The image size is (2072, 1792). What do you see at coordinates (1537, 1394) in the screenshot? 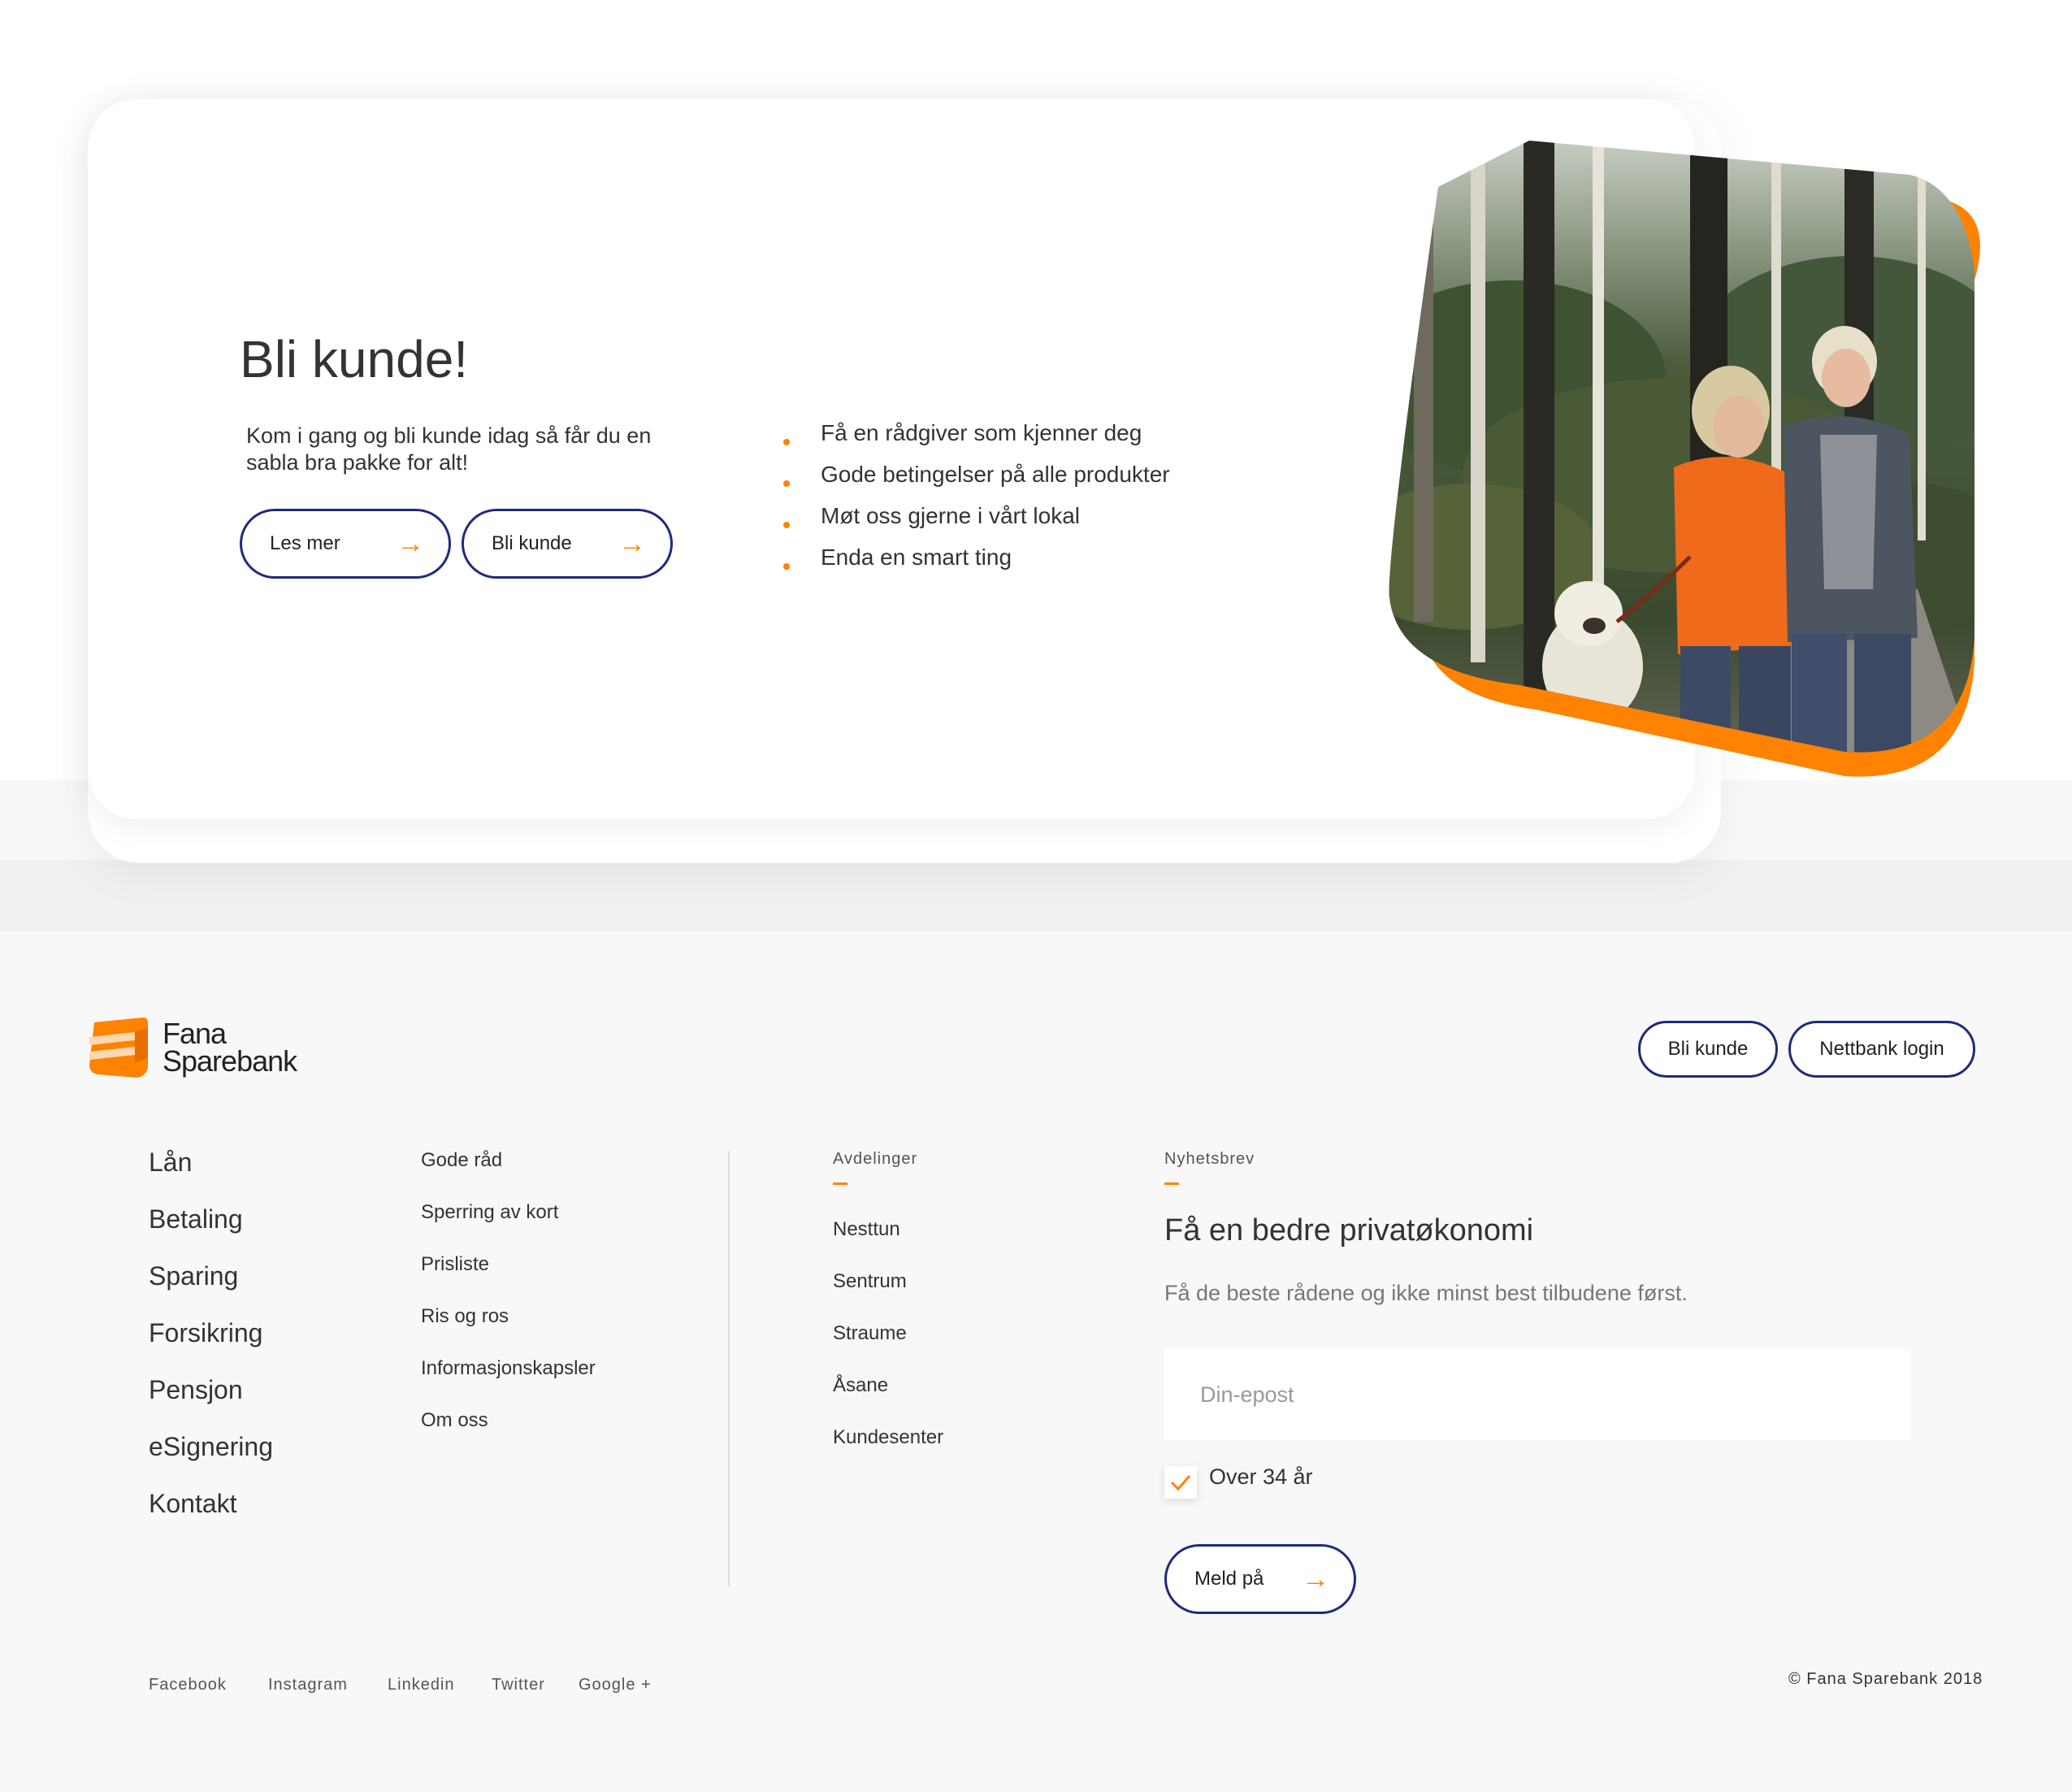
I see `email-input` at bounding box center [1537, 1394].